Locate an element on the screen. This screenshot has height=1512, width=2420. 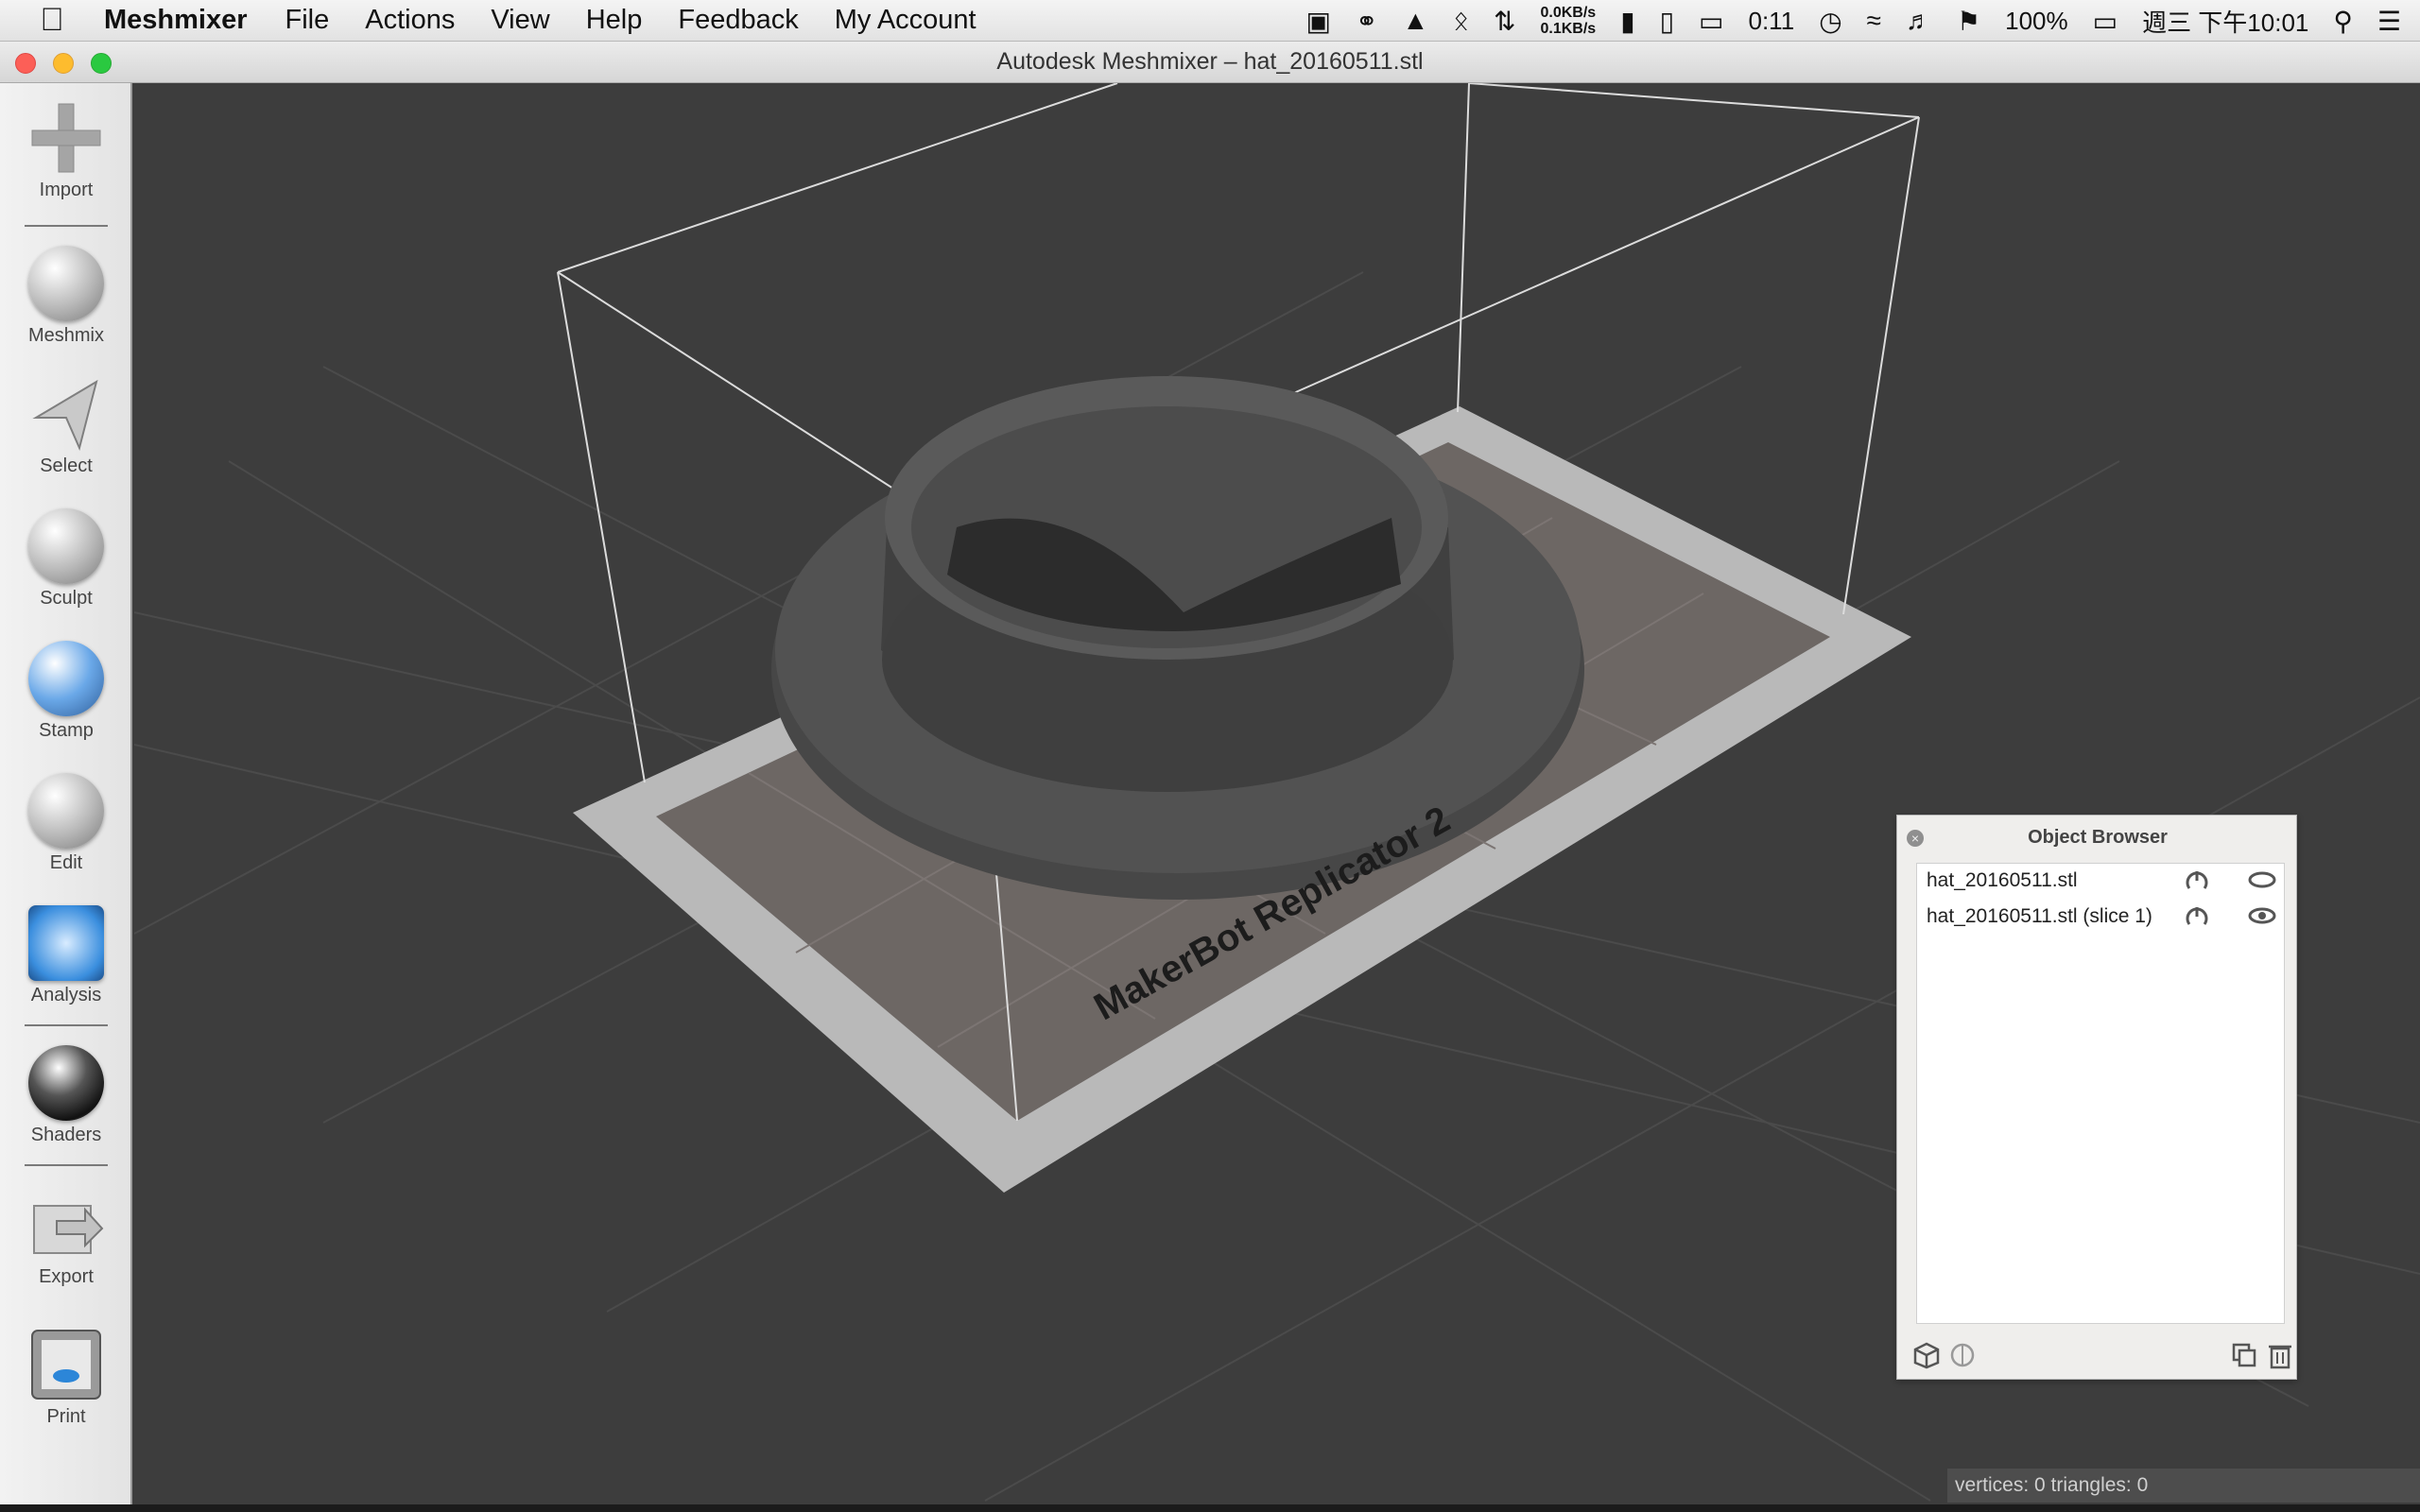
tool-shaders: Shaders is located at coordinates (66, 1095).